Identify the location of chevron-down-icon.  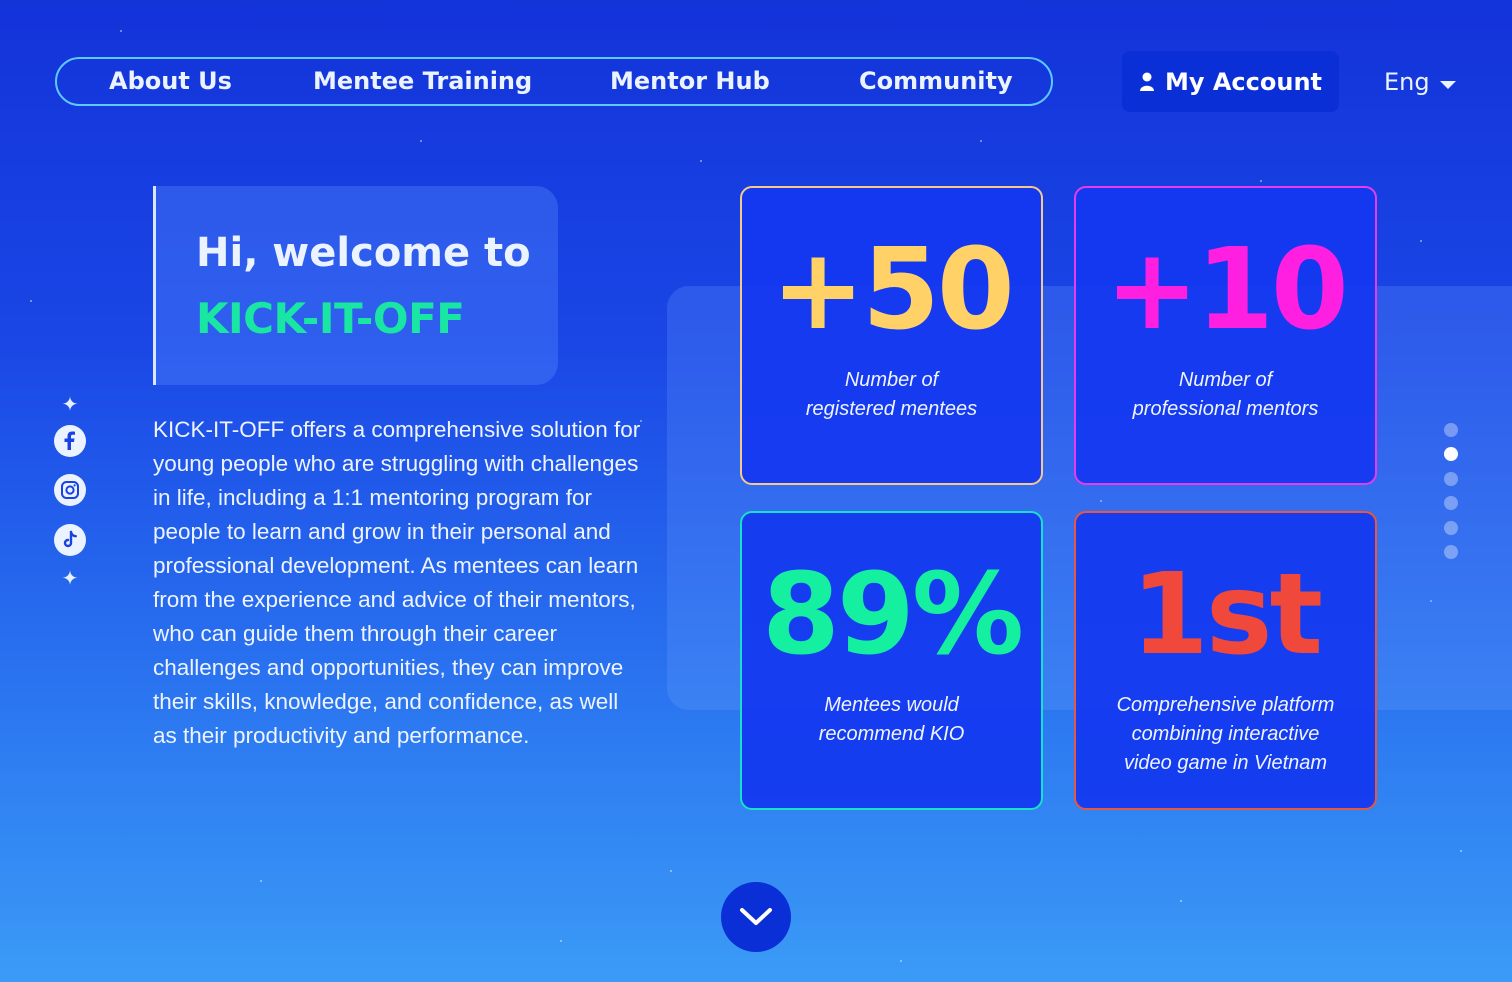
(756, 916).